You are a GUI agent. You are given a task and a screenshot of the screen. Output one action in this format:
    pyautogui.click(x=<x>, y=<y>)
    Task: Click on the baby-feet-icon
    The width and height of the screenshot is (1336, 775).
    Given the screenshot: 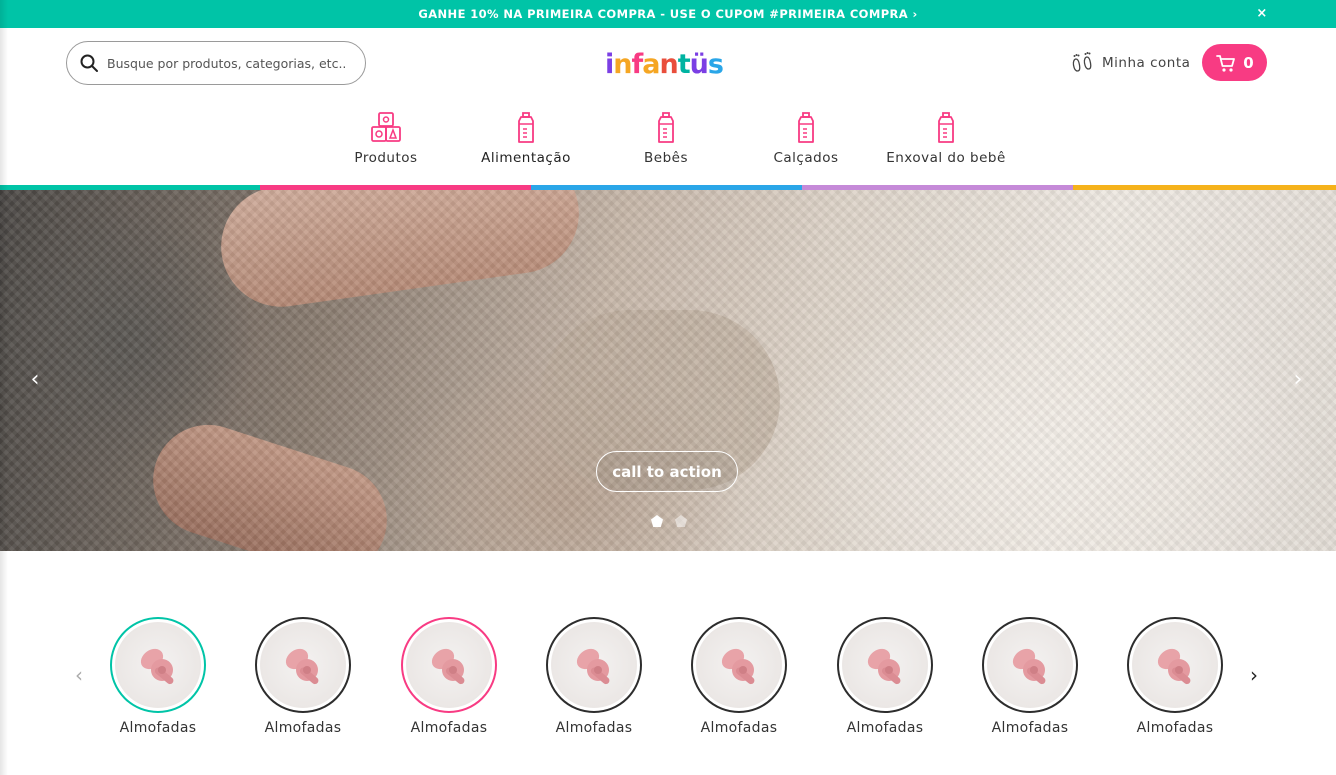 What is the action you would take?
    pyautogui.click(x=1082, y=62)
    